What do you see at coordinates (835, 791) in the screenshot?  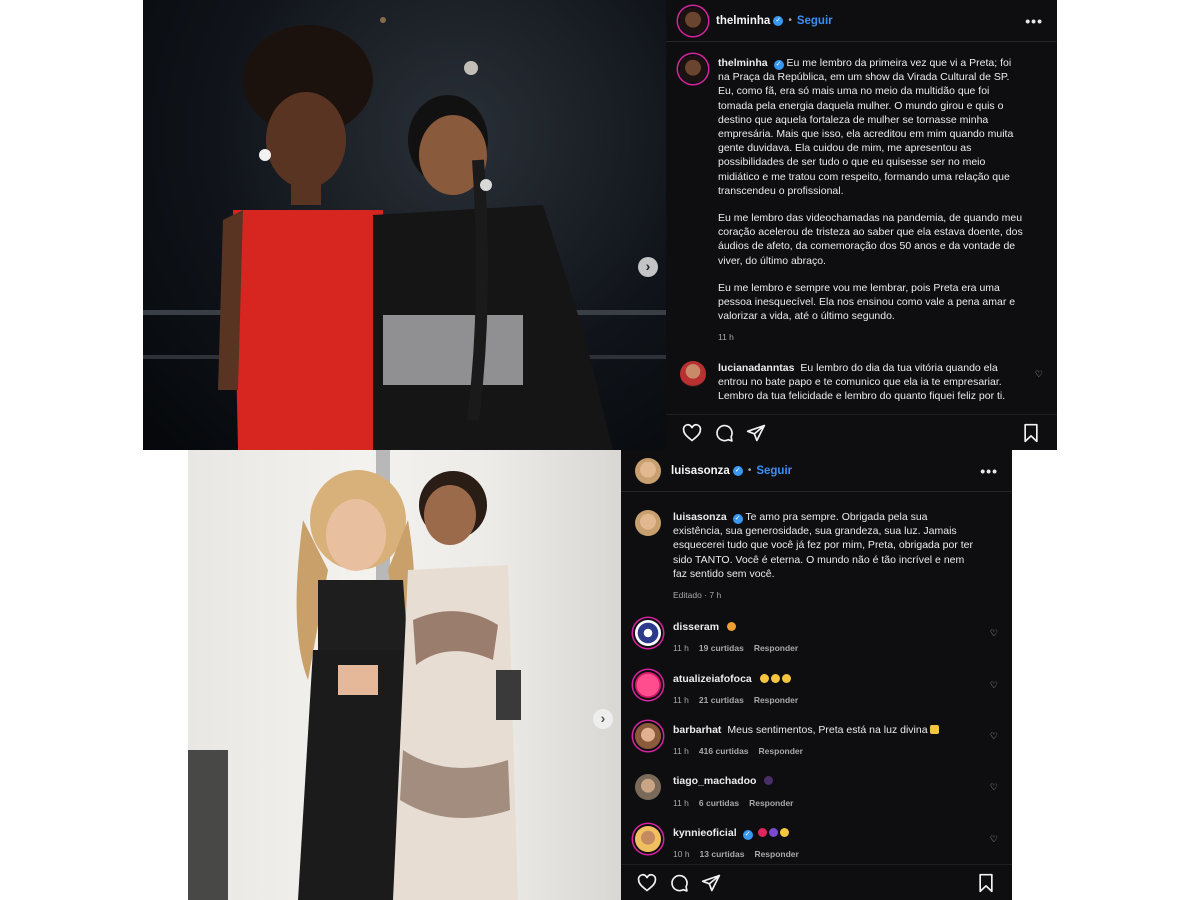 I see `comment-body: tiago_machadoo 11 h6 curtidas Responder` at bounding box center [835, 791].